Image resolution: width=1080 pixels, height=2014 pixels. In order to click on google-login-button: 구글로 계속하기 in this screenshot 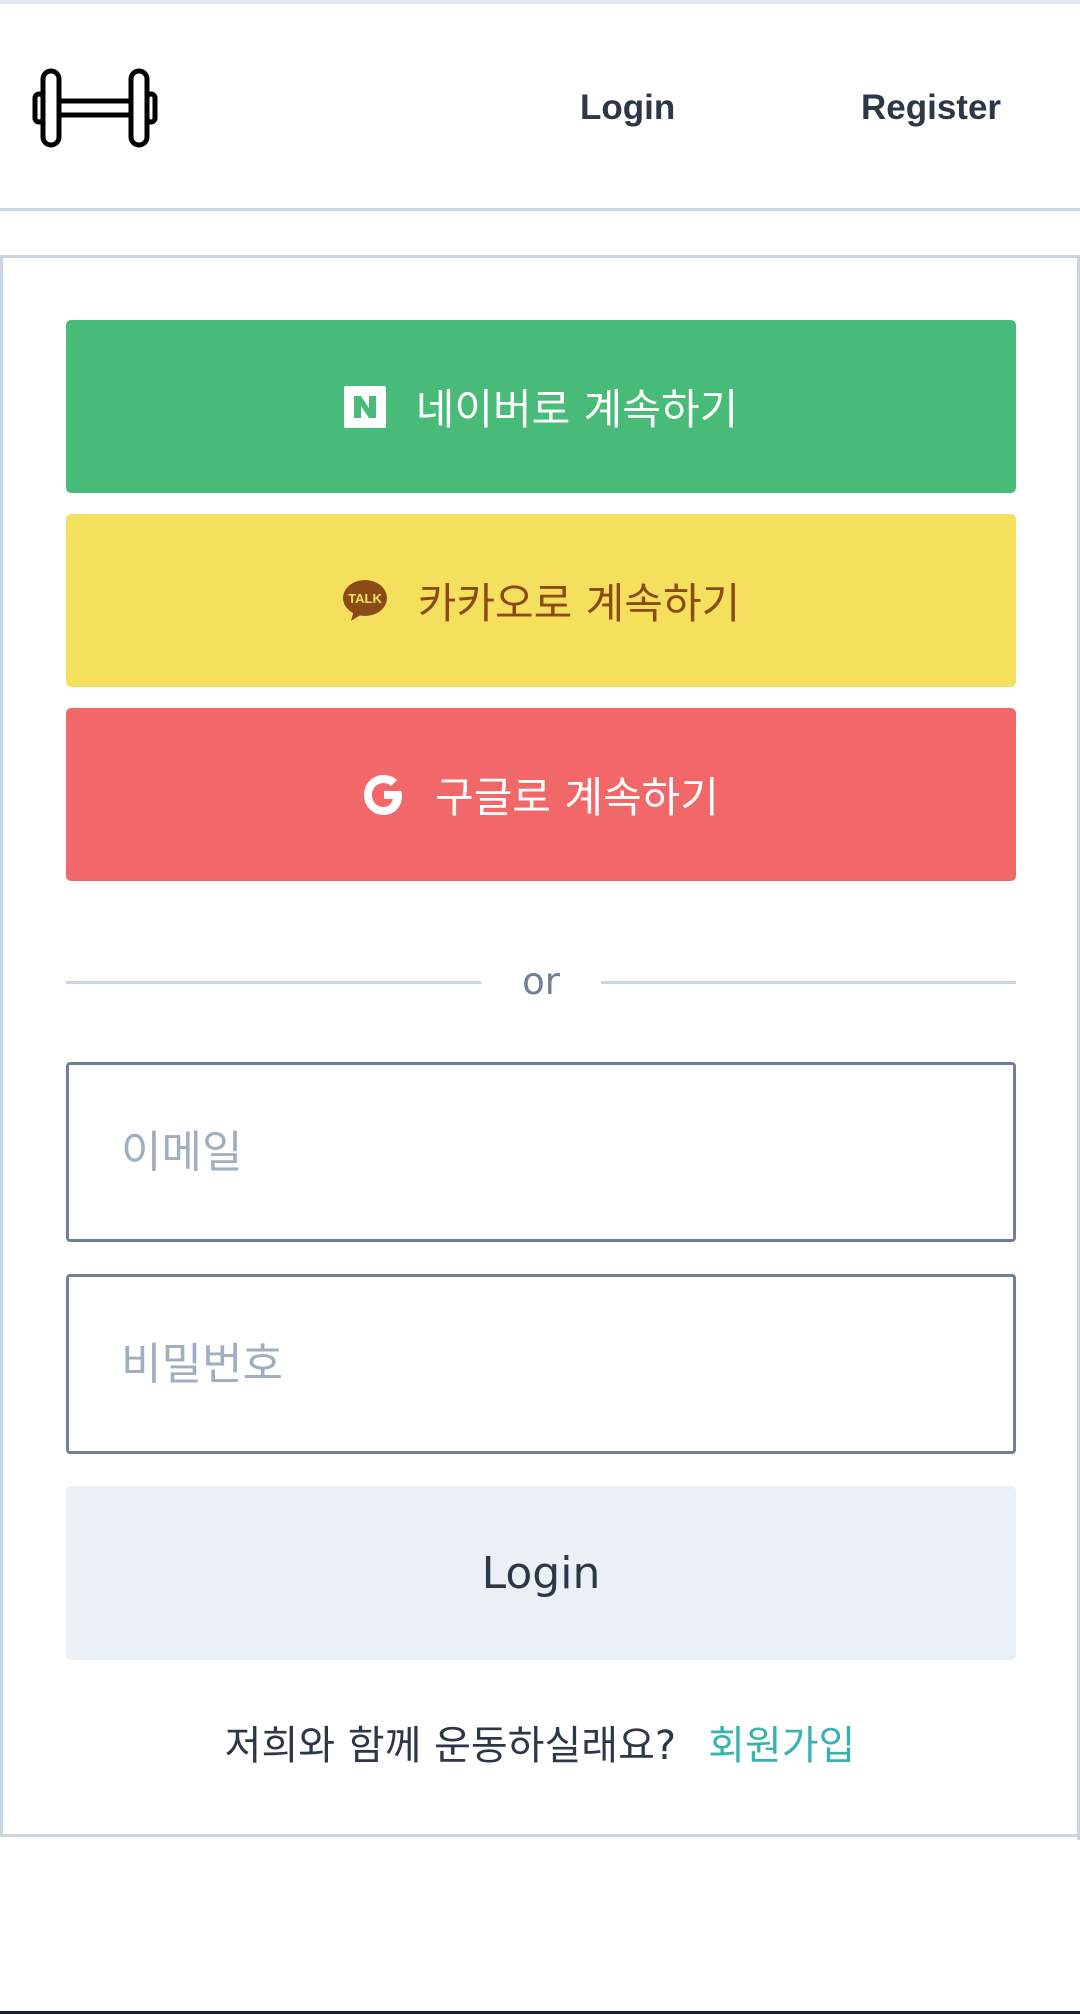, I will do `click(541, 794)`.